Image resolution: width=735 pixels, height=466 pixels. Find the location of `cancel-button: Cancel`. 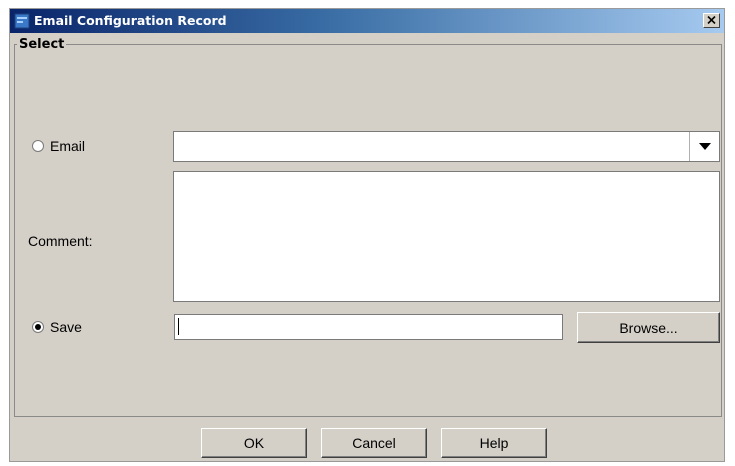

cancel-button: Cancel is located at coordinates (374, 443).